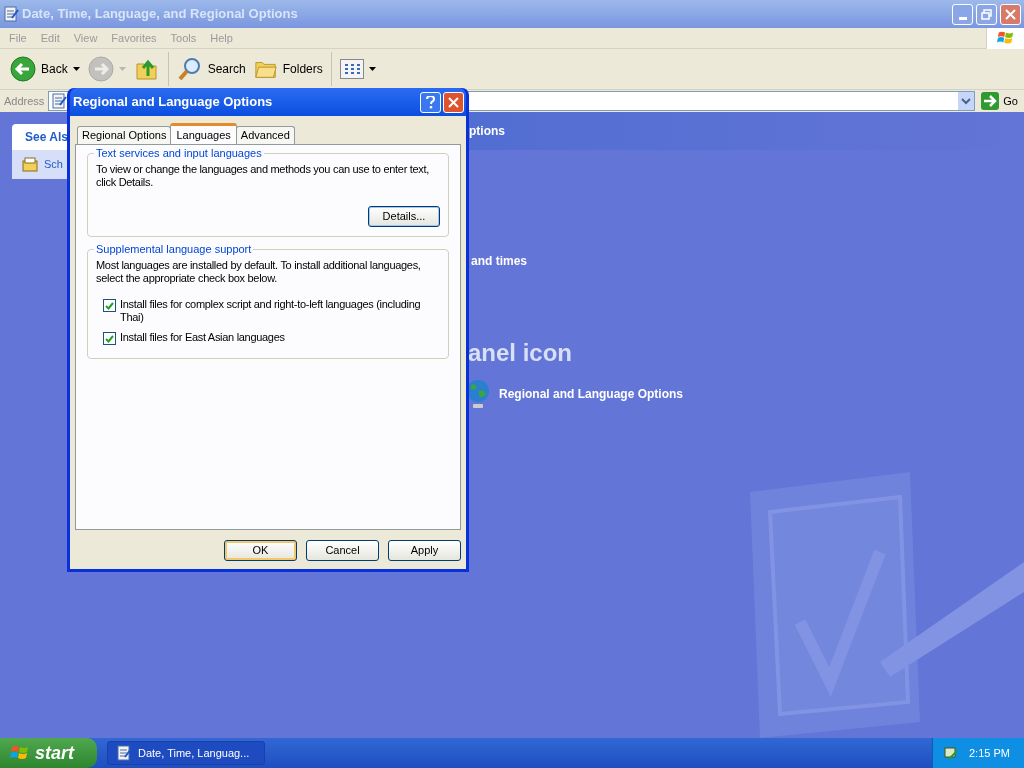 The height and width of the screenshot is (768, 1024). I want to click on checkbox-label: Install files for complex script and right-to-left languages (including Thai), so click(271, 311).